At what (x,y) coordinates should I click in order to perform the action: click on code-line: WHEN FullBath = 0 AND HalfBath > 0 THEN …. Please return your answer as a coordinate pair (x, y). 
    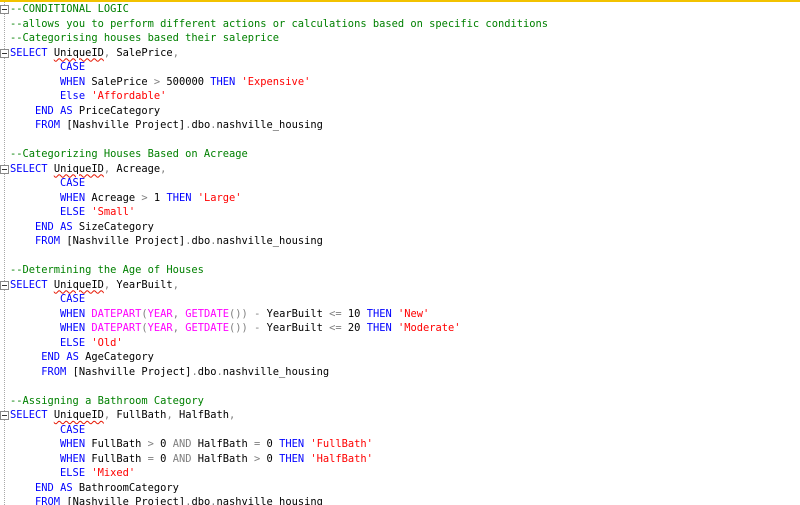
    Looking at the image, I should click on (405, 459).